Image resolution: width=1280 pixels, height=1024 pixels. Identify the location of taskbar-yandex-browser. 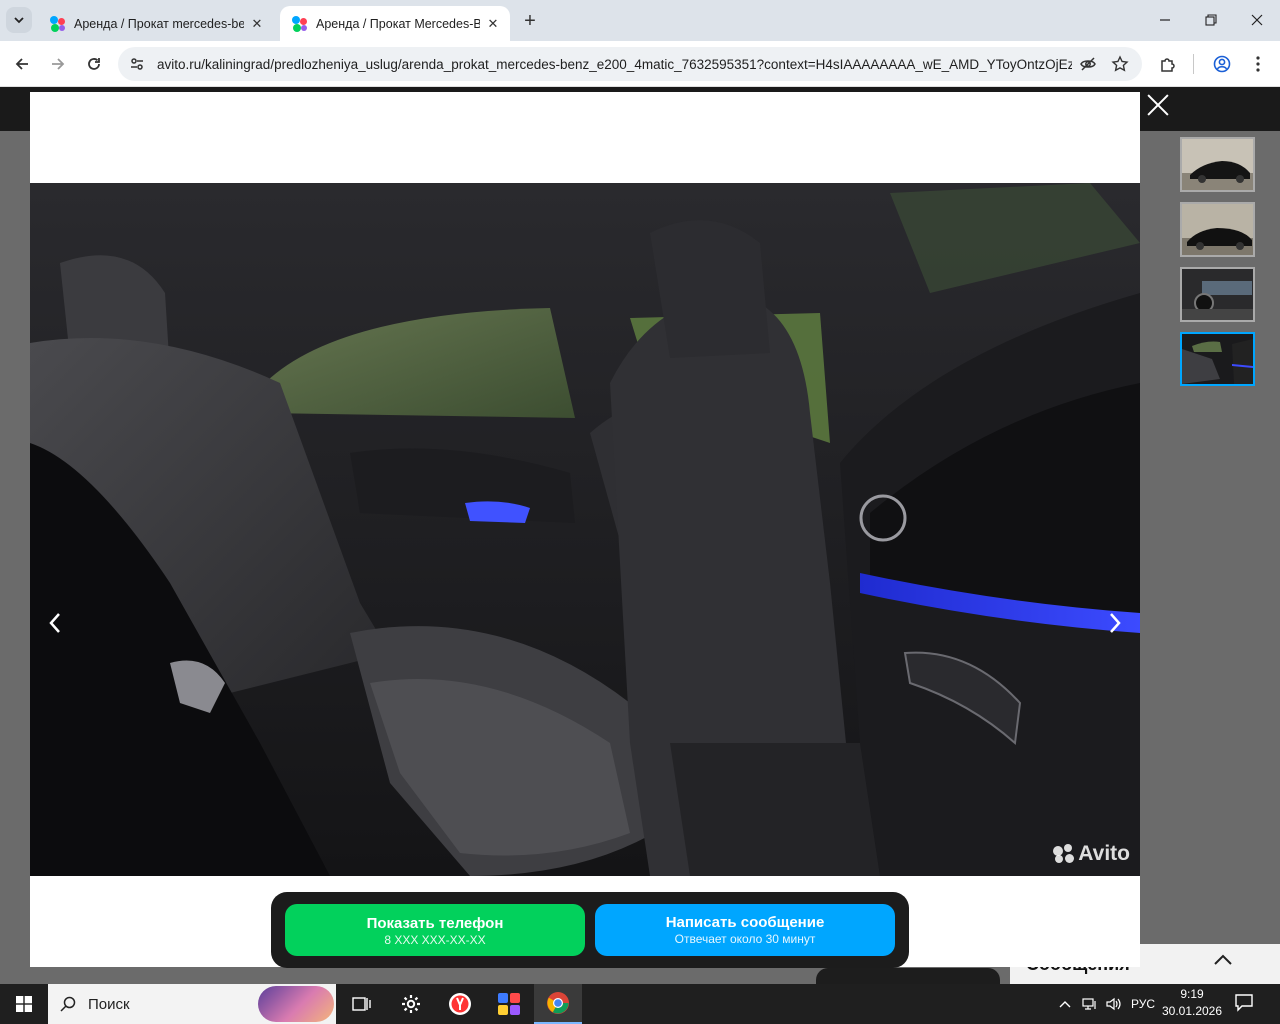
(460, 1004).